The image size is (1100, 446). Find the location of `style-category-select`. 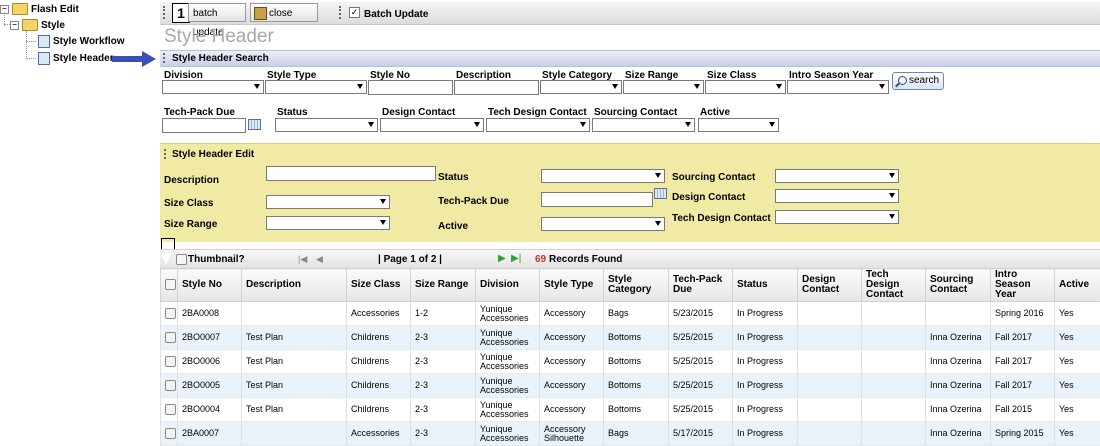

style-category-select is located at coordinates (581, 87).